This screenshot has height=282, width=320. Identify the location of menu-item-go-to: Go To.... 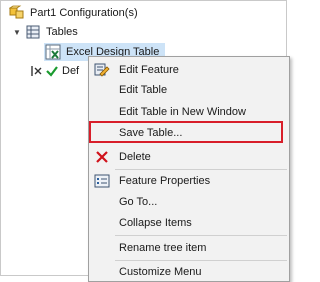
(189, 202).